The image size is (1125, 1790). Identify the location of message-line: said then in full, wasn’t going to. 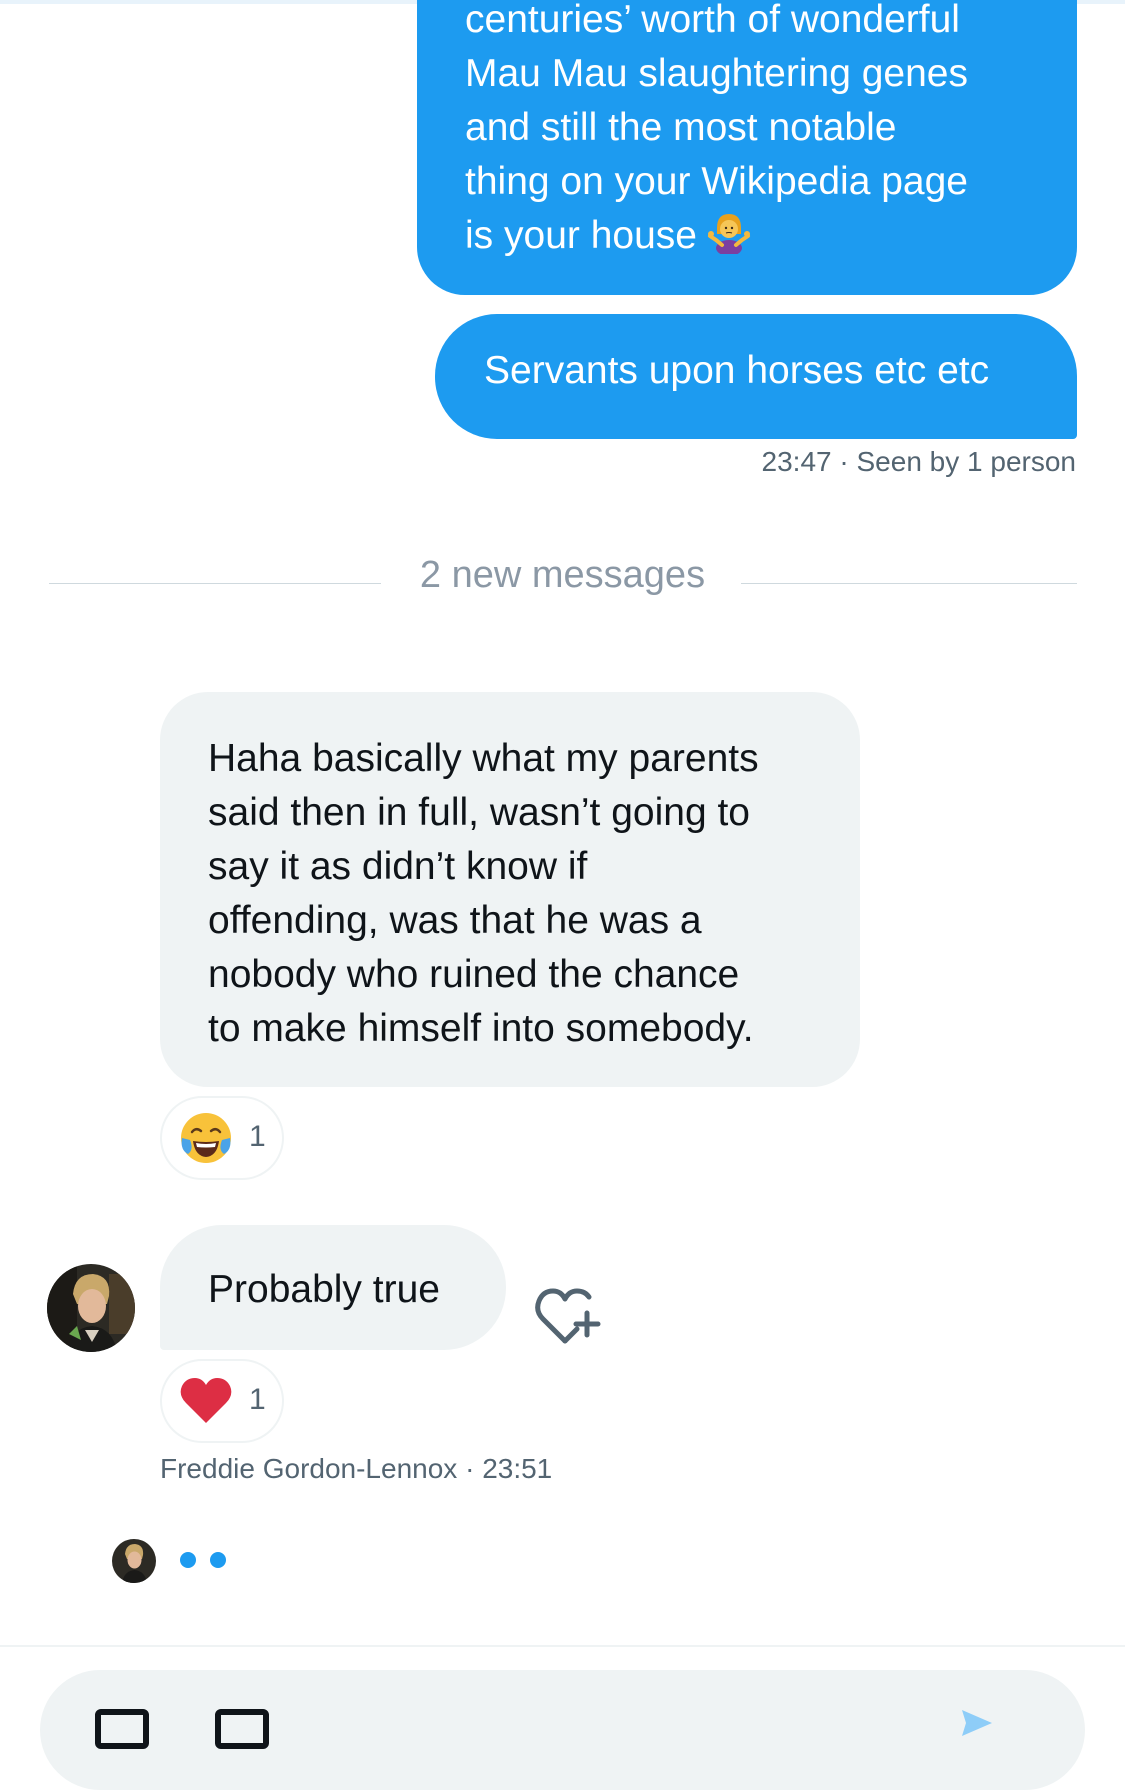
(479, 812).